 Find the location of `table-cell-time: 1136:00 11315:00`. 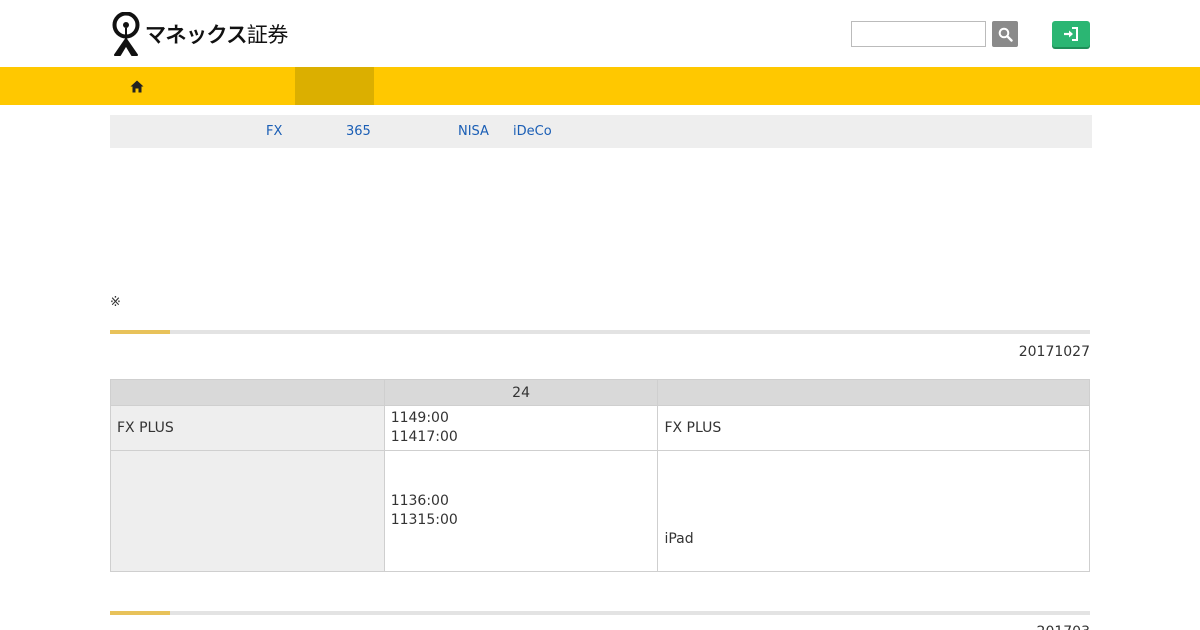

table-cell-time: 1136:00 11315:00 is located at coordinates (521, 511).